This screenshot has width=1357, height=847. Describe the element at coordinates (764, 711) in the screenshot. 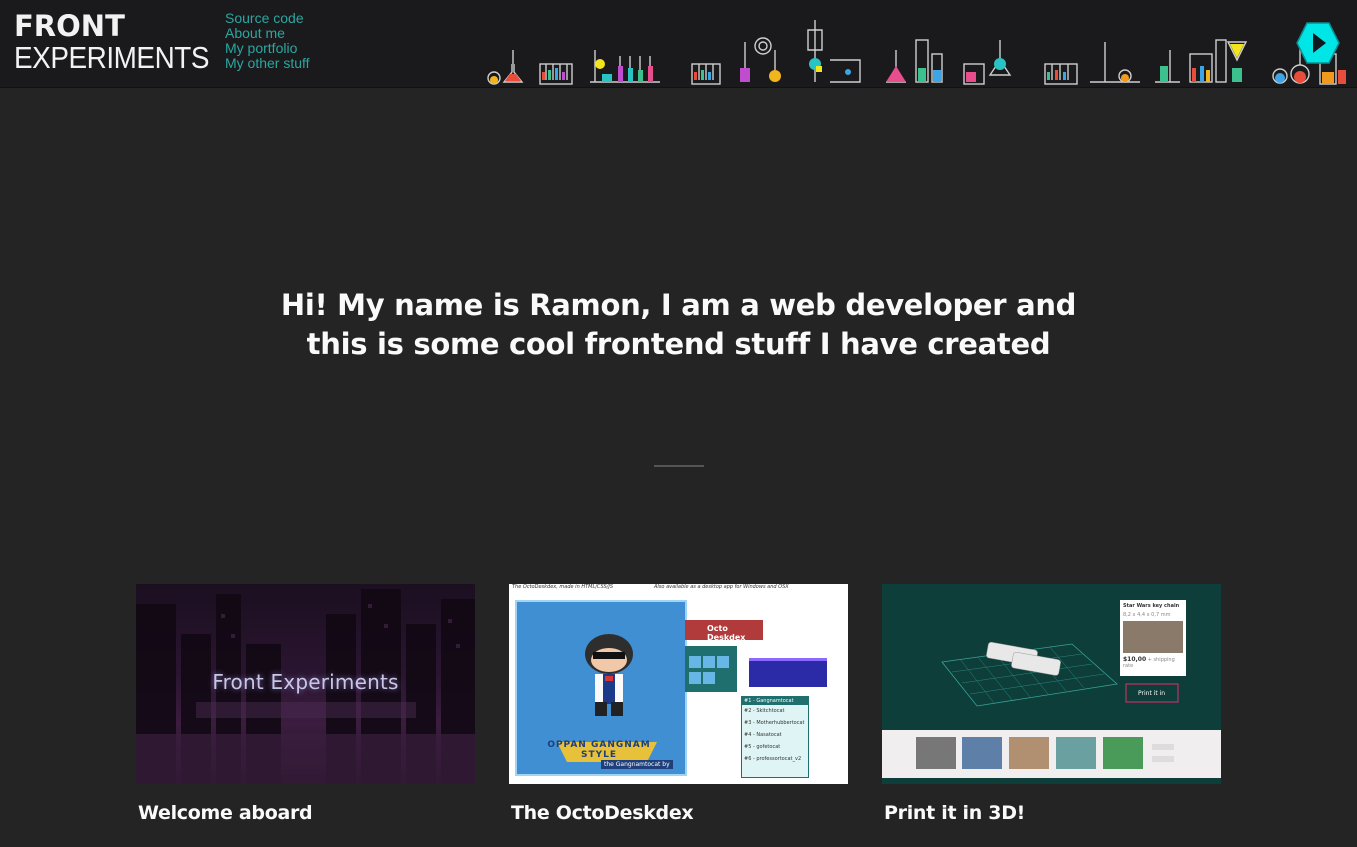

I see `list-item: #2 - Skitchtocat` at that location.